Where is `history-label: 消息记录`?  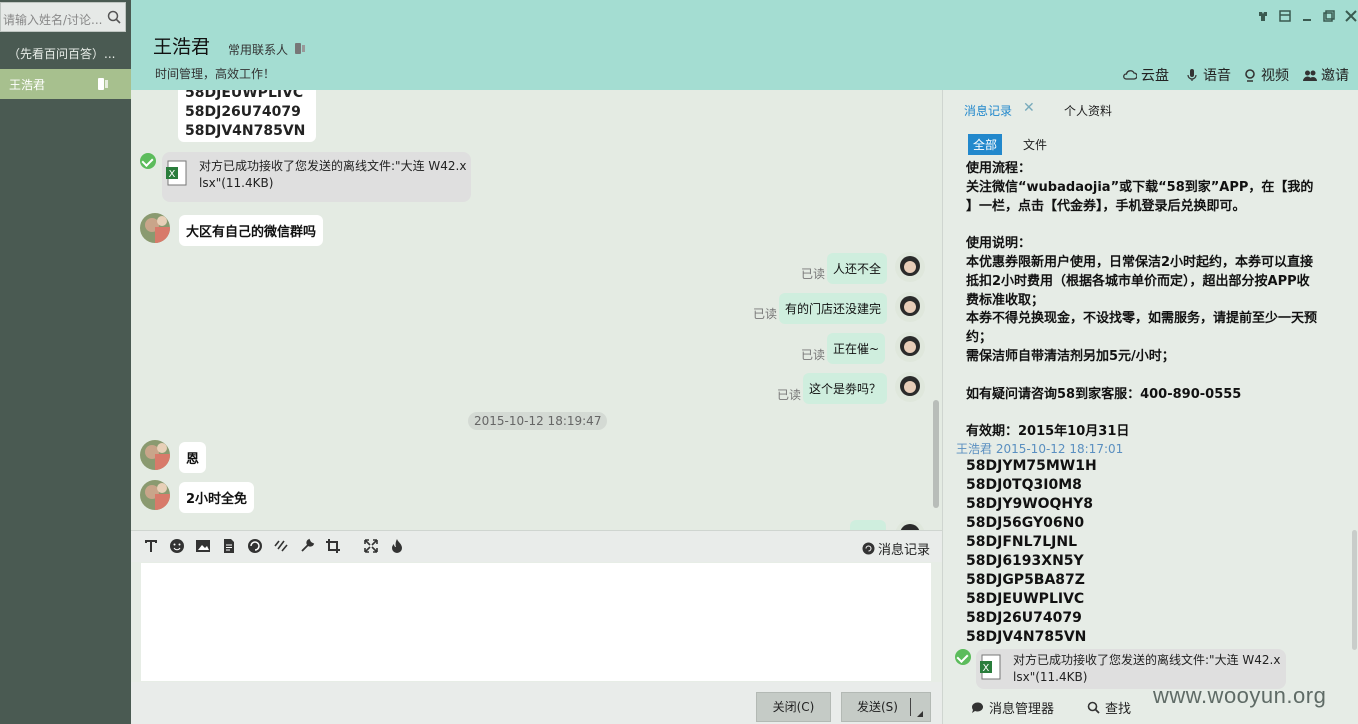
history-label: 消息记录 is located at coordinates (903, 550).